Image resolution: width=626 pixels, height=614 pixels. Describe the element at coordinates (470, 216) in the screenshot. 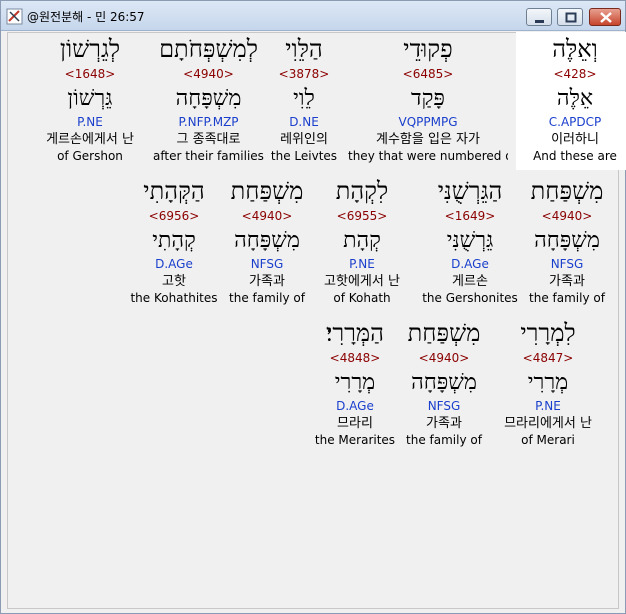

I see `strongs-number: <1649>` at that location.